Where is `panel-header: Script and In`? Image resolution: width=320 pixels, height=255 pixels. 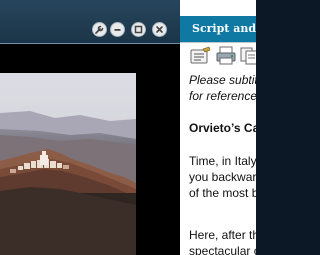
panel-header: Script and In is located at coordinates (218, 29).